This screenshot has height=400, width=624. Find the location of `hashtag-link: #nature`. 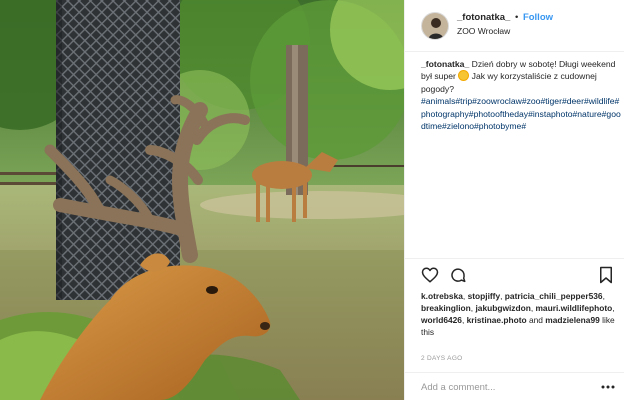

hashtag-link: #nature is located at coordinates (587, 114).